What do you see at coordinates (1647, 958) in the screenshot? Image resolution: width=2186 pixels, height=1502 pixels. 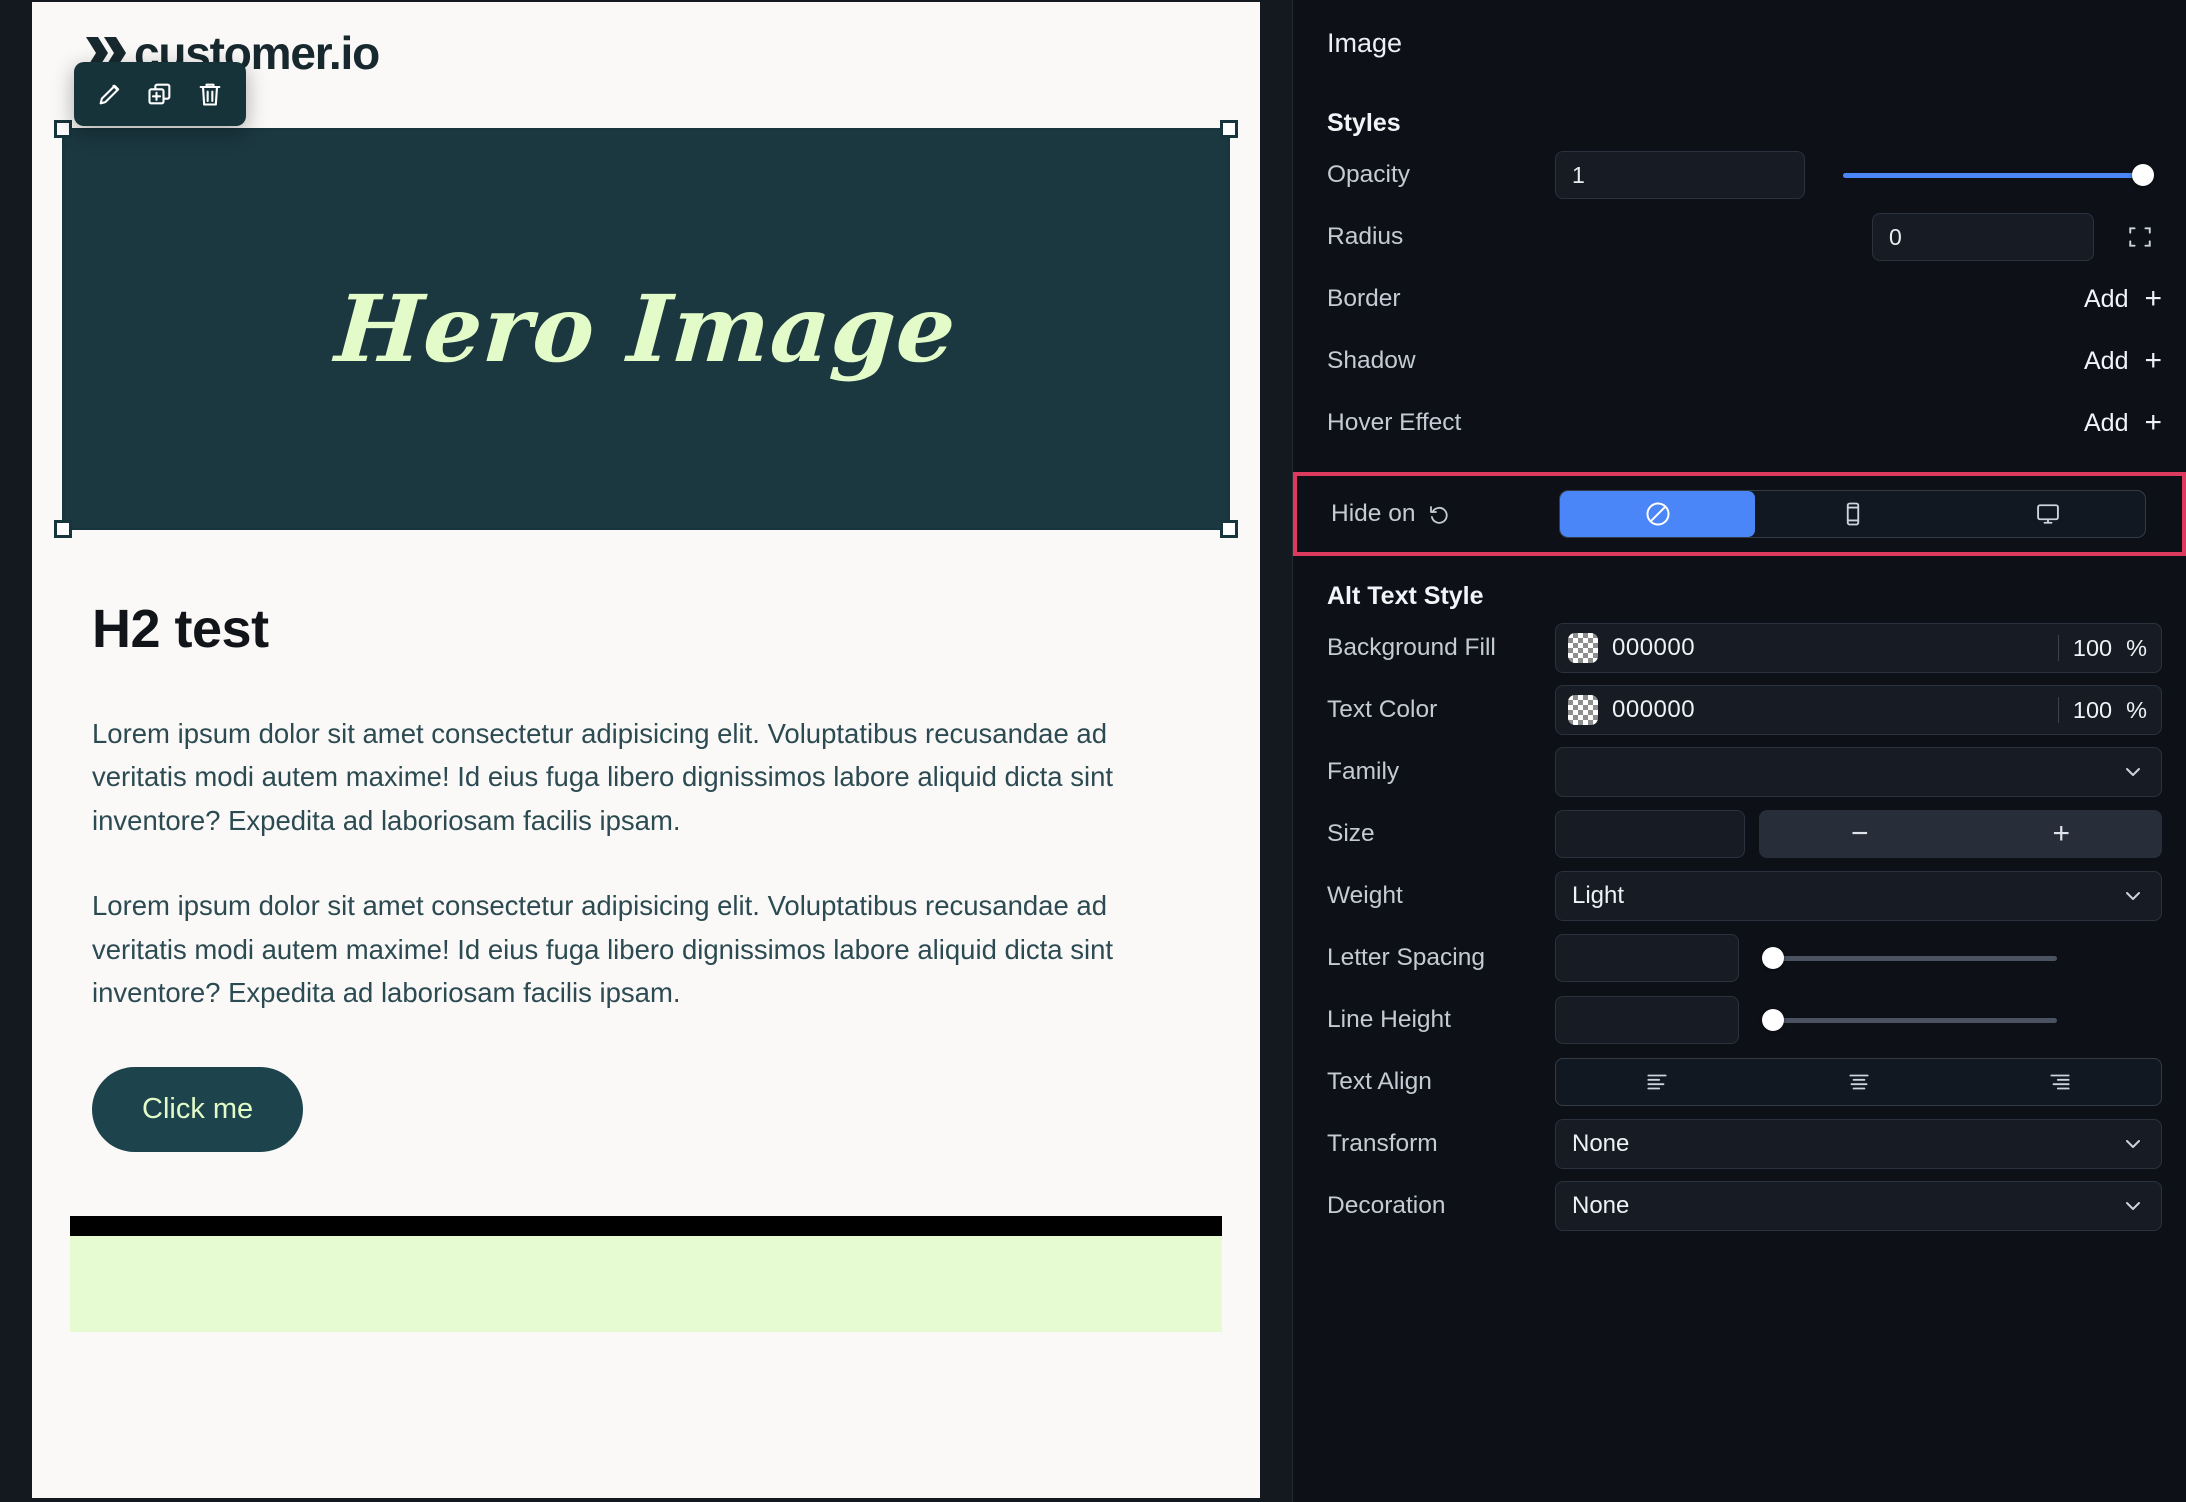 I see `letter-spacing-input` at bounding box center [1647, 958].